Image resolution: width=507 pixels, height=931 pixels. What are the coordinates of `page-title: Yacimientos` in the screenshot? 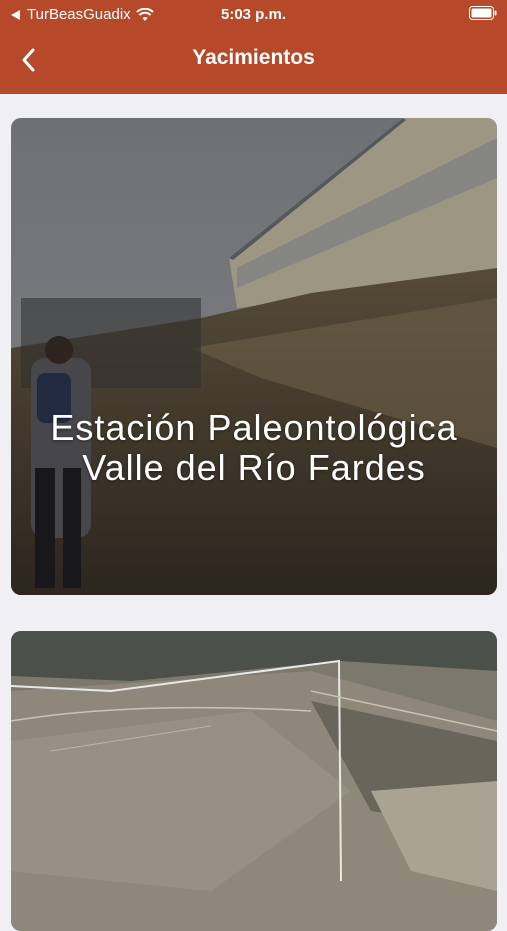 It's located at (253, 57).